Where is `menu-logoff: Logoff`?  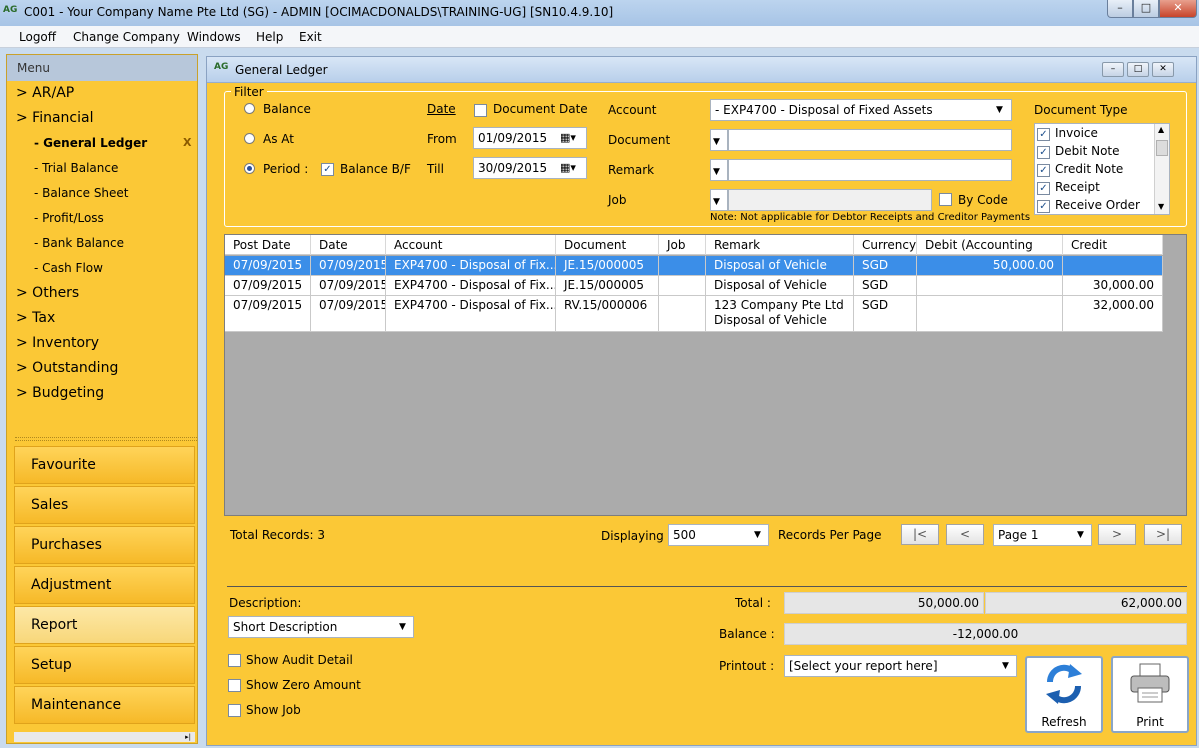
menu-logoff: Logoff is located at coordinates (37, 37).